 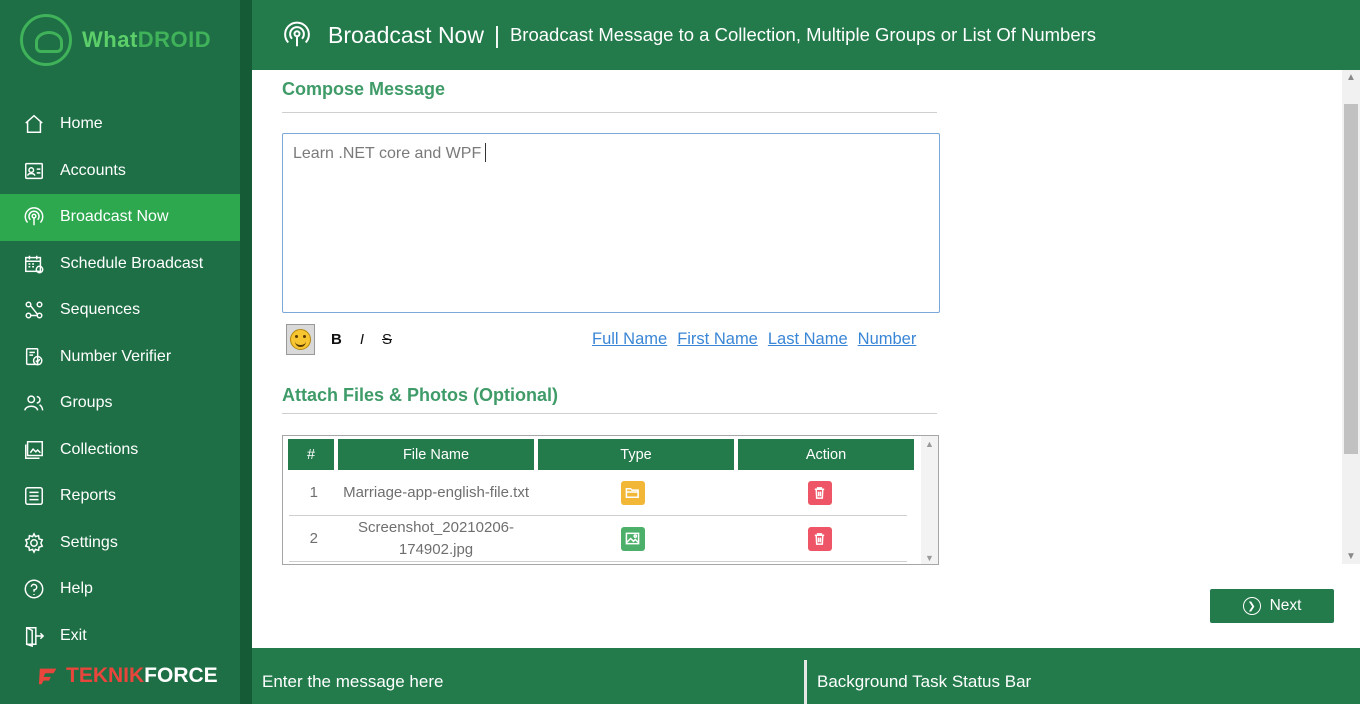 I want to click on sidebar-item-schedule-broadcast: Schedule Broadcast, so click(x=120, y=264).